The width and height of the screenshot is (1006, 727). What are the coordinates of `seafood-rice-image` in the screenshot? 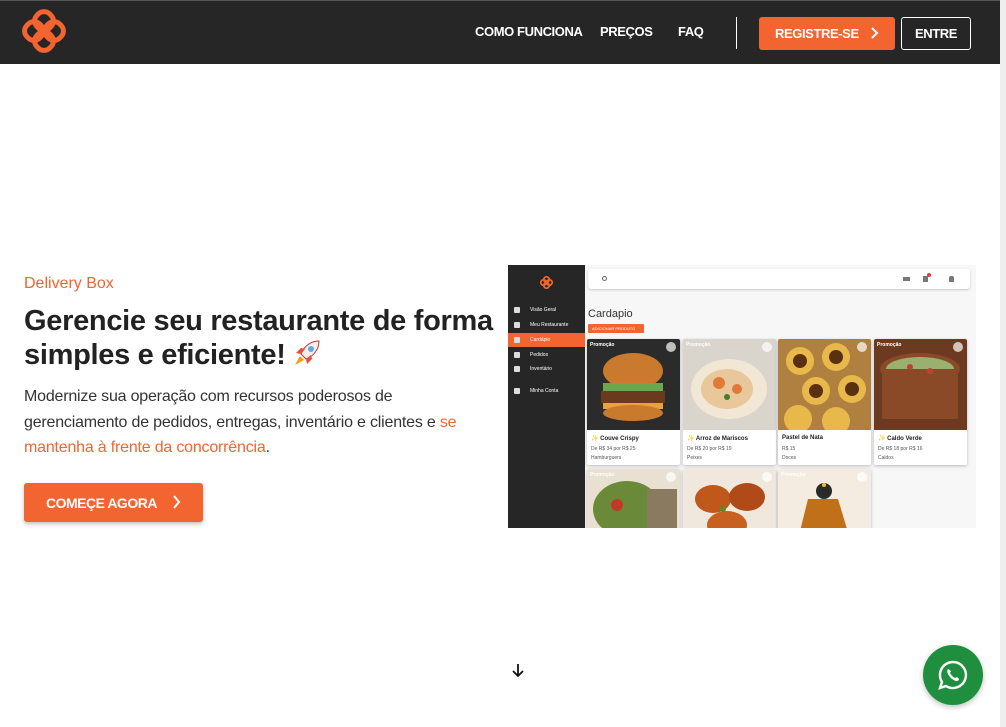 It's located at (729, 384).